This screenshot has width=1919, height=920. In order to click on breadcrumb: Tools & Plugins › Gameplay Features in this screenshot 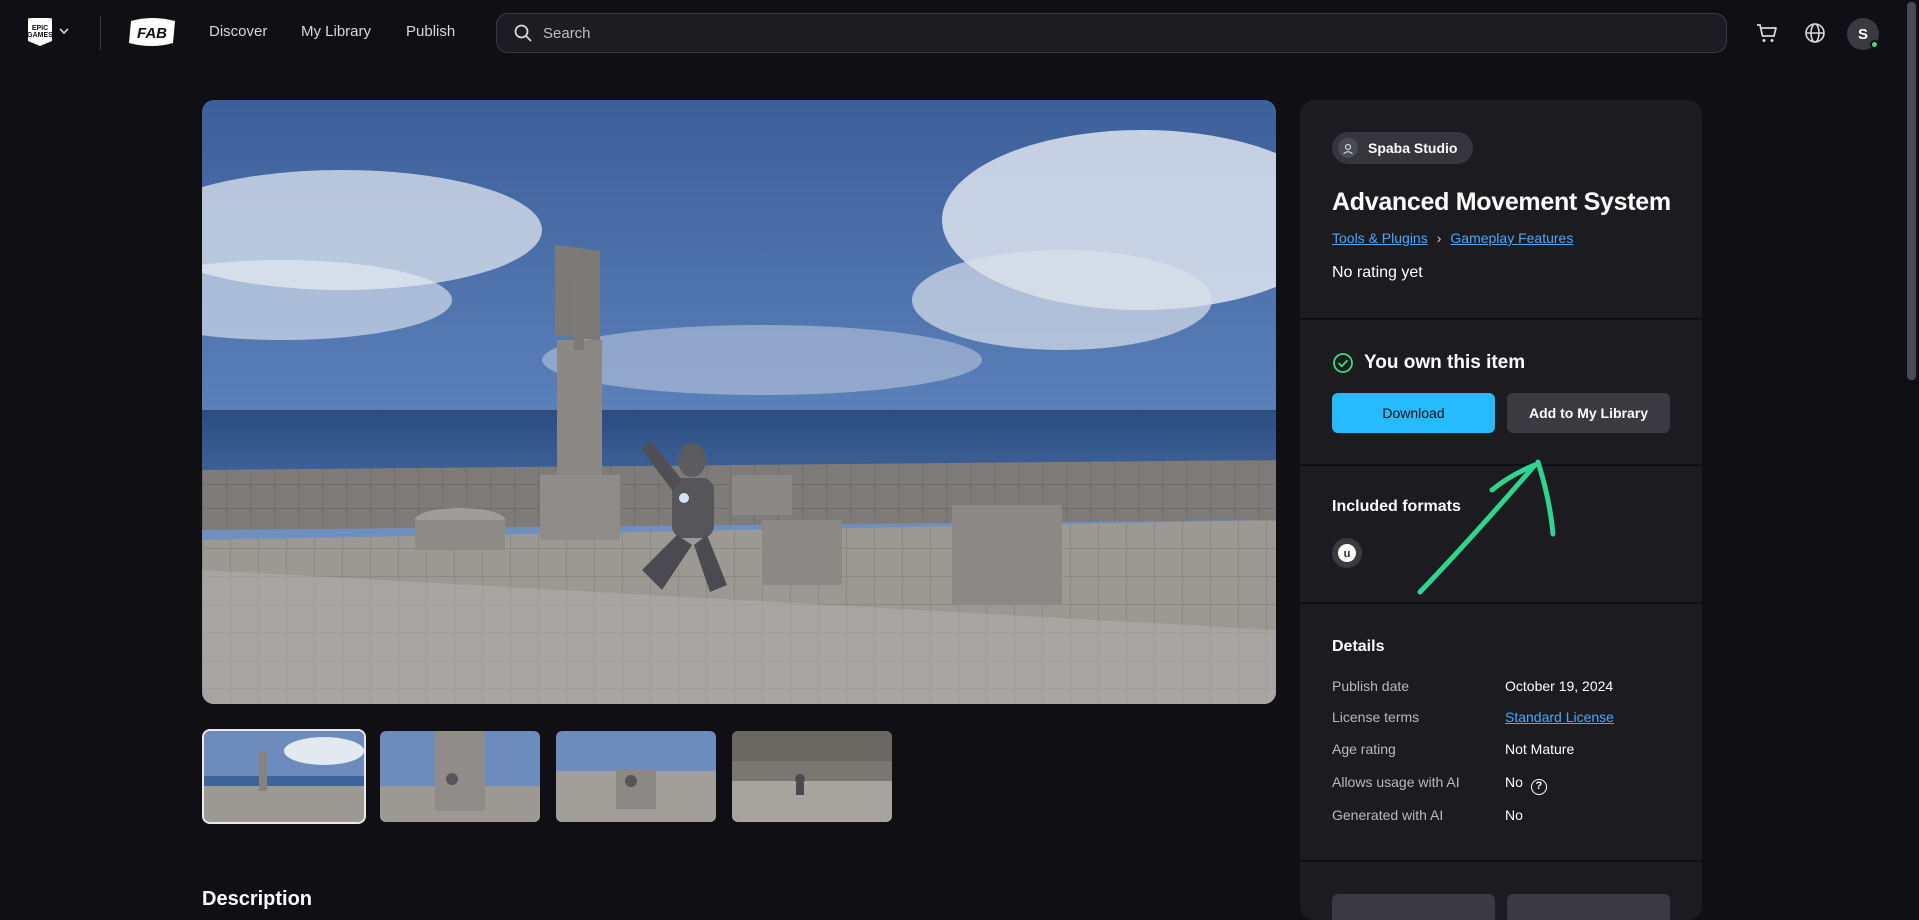, I will do `click(1452, 238)`.